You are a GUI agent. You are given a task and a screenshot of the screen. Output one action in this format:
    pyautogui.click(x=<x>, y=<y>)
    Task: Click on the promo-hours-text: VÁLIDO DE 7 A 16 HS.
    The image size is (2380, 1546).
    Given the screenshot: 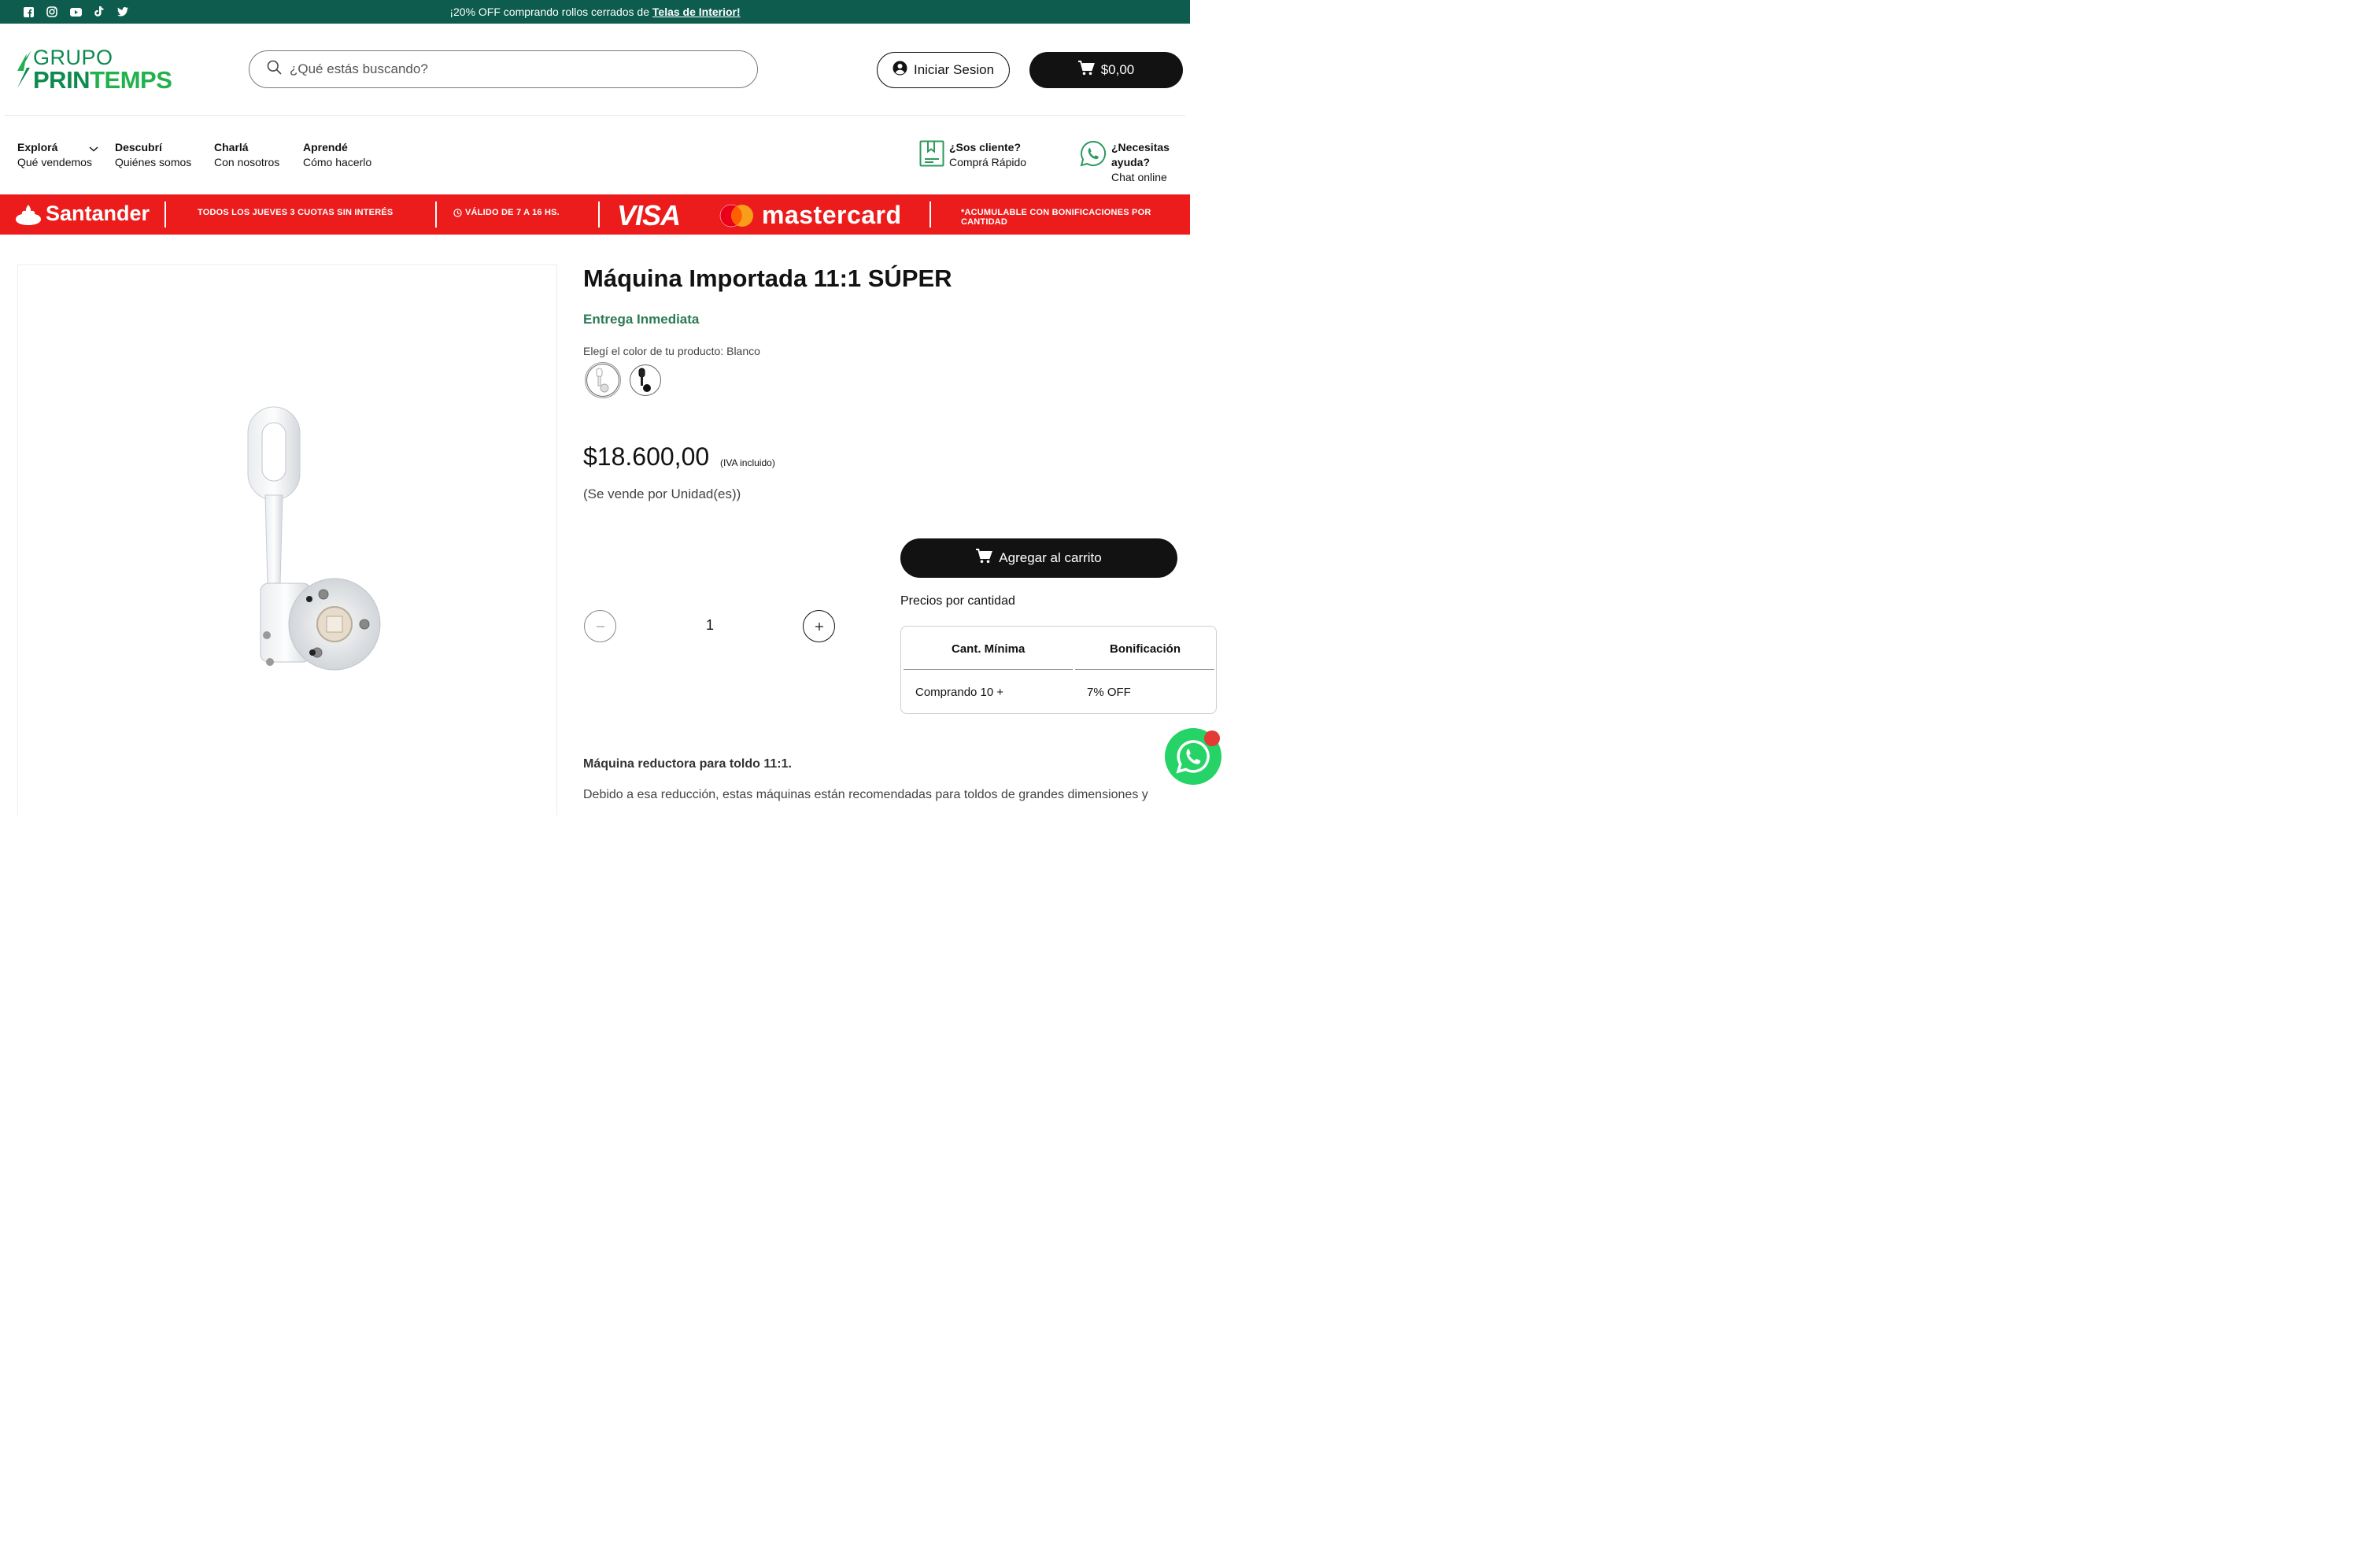 What is the action you would take?
    pyautogui.click(x=512, y=213)
    